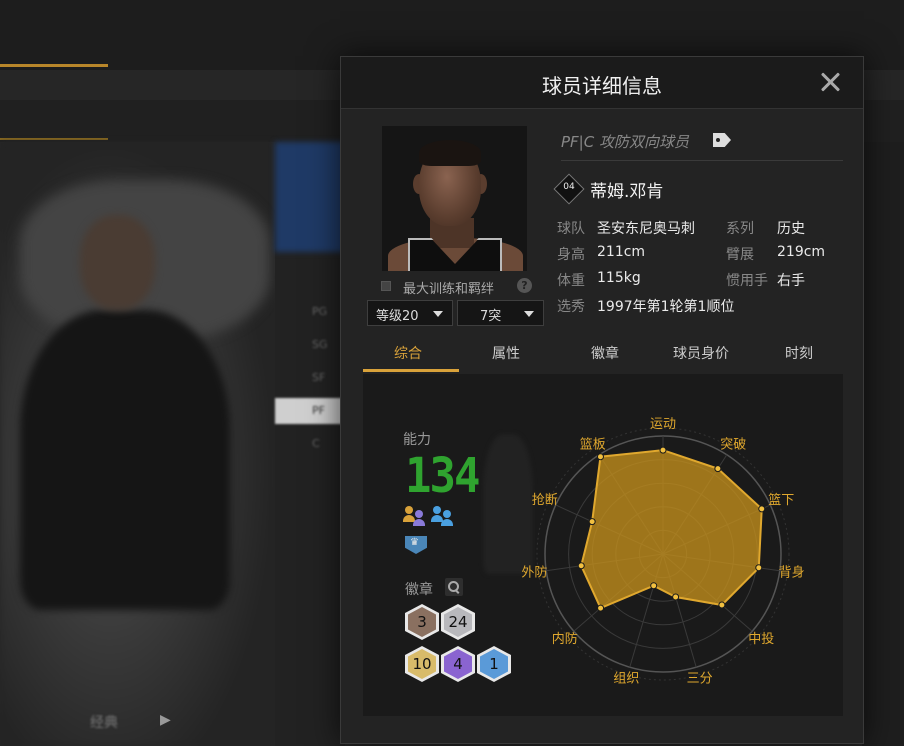  What do you see at coordinates (386, 286) in the screenshot?
I see `training-checkbox` at bounding box center [386, 286].